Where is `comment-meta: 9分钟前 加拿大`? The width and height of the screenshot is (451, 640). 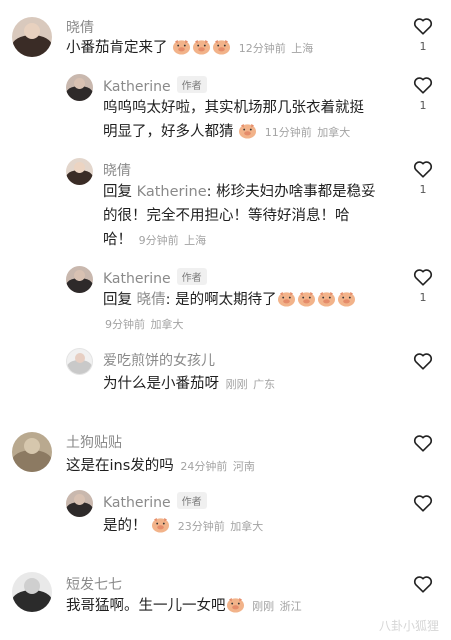 comment-meta: 9分钟前 加拿大 is located at coordinates (143, 324).